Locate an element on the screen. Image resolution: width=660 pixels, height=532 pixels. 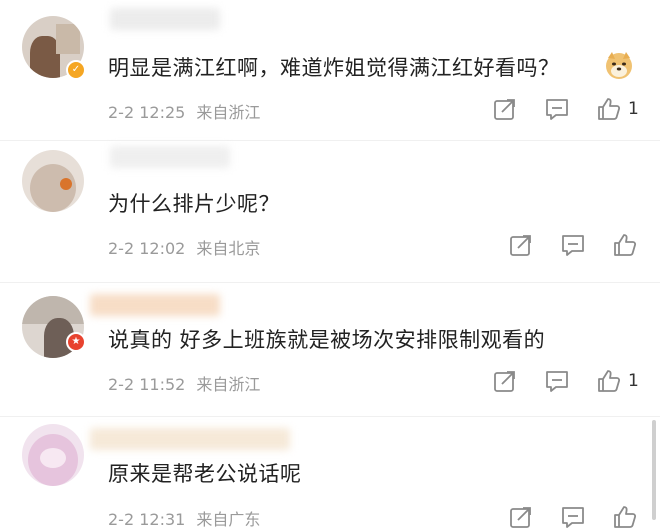
comment-time: 2-2 12:31 is located at coordinates (147, 519).